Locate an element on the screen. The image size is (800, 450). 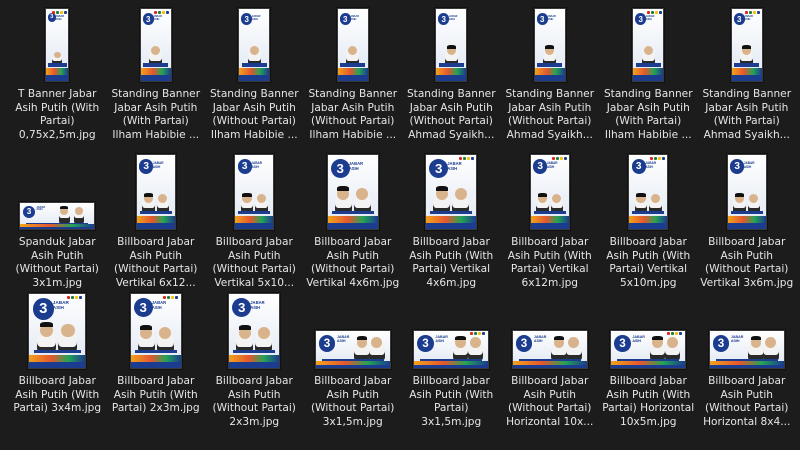
campaign-logo-text: JABAR ASIH is located at coordinates (638, 339).